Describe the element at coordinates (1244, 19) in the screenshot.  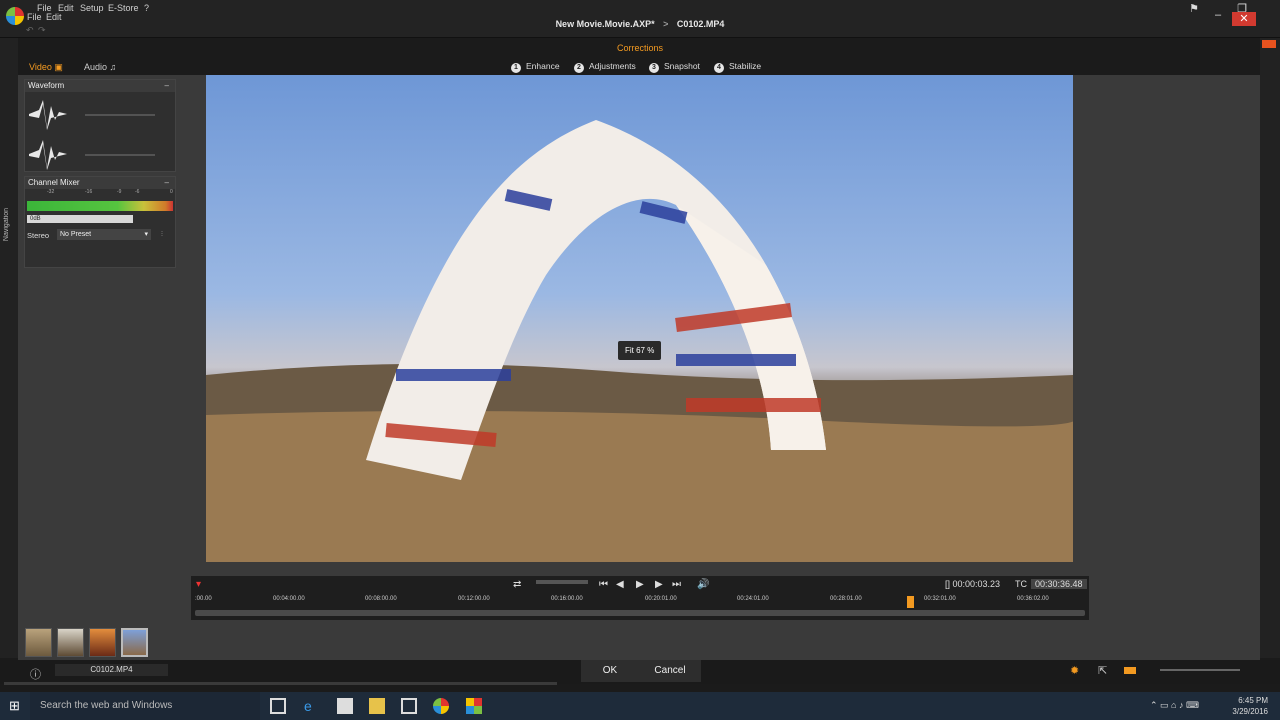
I see `close-button: ✕` at that location.